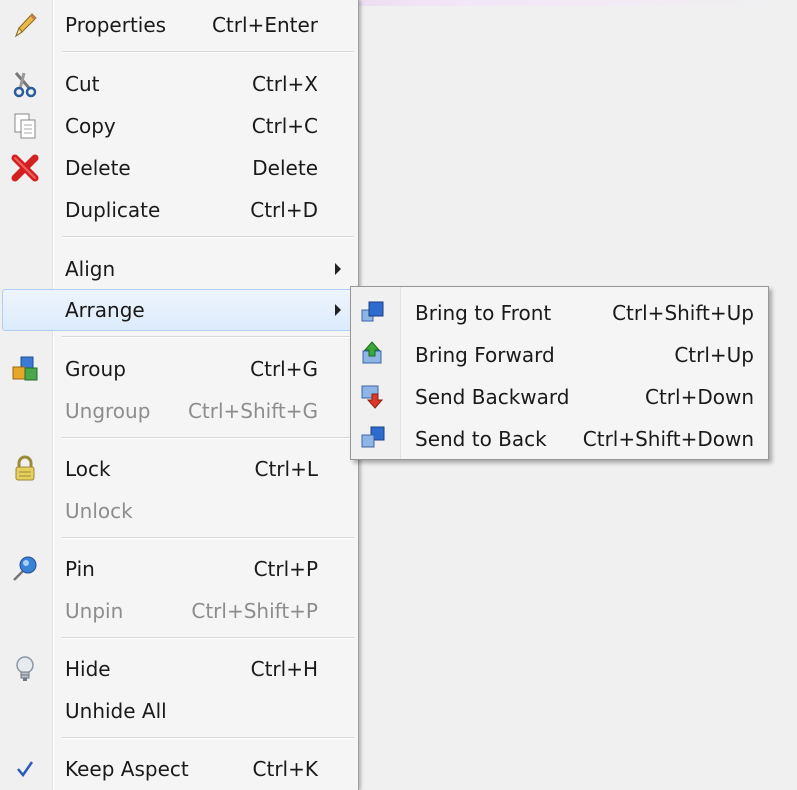 This screenshot has width=797, height=790. Describe the element at coordinates (559, 353) in the screenshot. I see `submenu-item-bring-forward: Bring Forward Ctrl+Up` at that location.